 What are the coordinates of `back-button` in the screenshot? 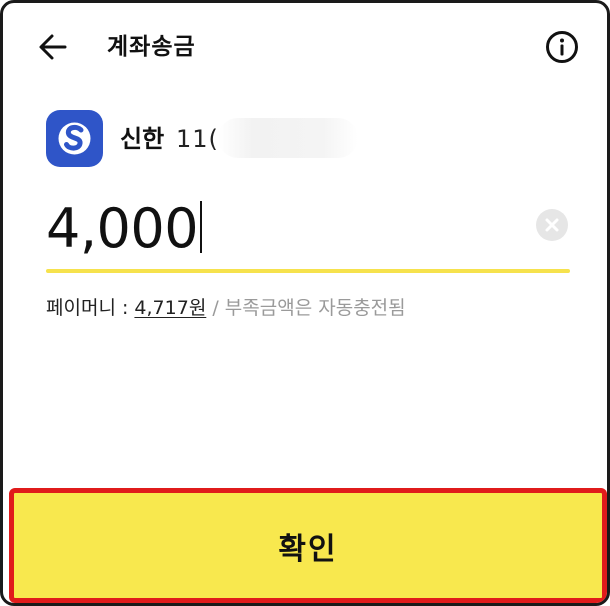 It's located at (53, 47).